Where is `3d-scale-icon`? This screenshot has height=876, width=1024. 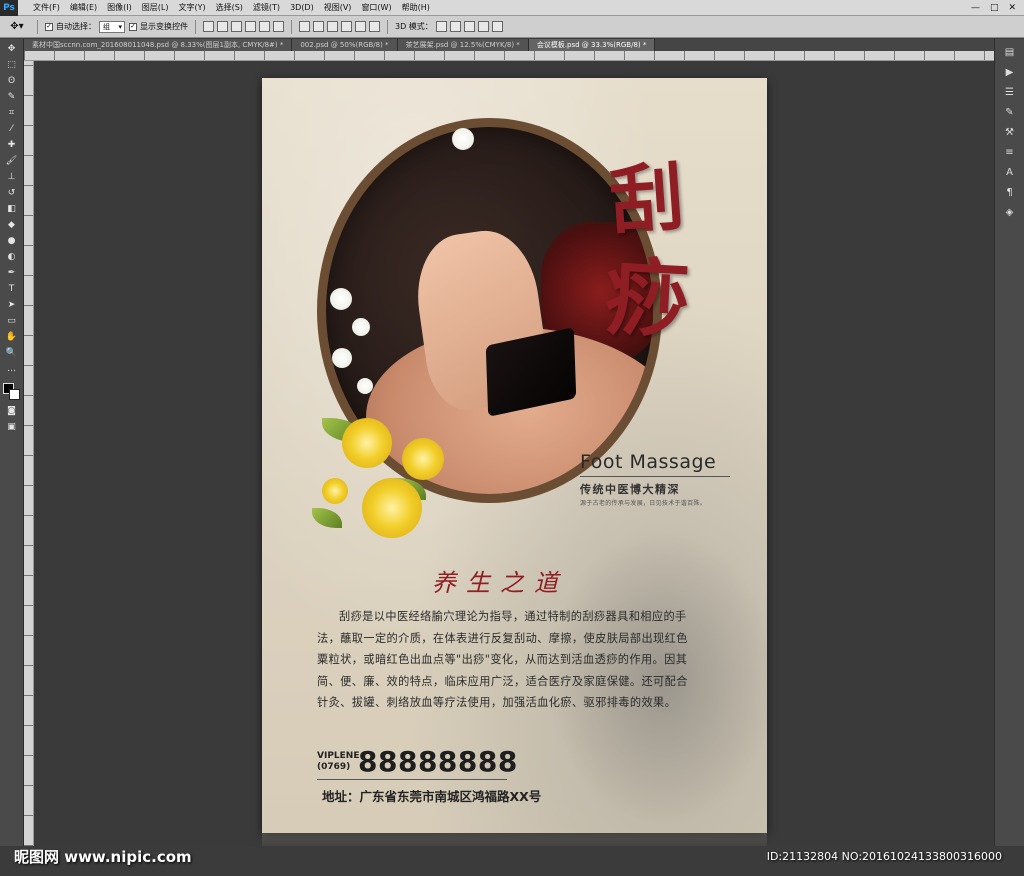 3d-scale-icon is located at coordinates (497, 26).